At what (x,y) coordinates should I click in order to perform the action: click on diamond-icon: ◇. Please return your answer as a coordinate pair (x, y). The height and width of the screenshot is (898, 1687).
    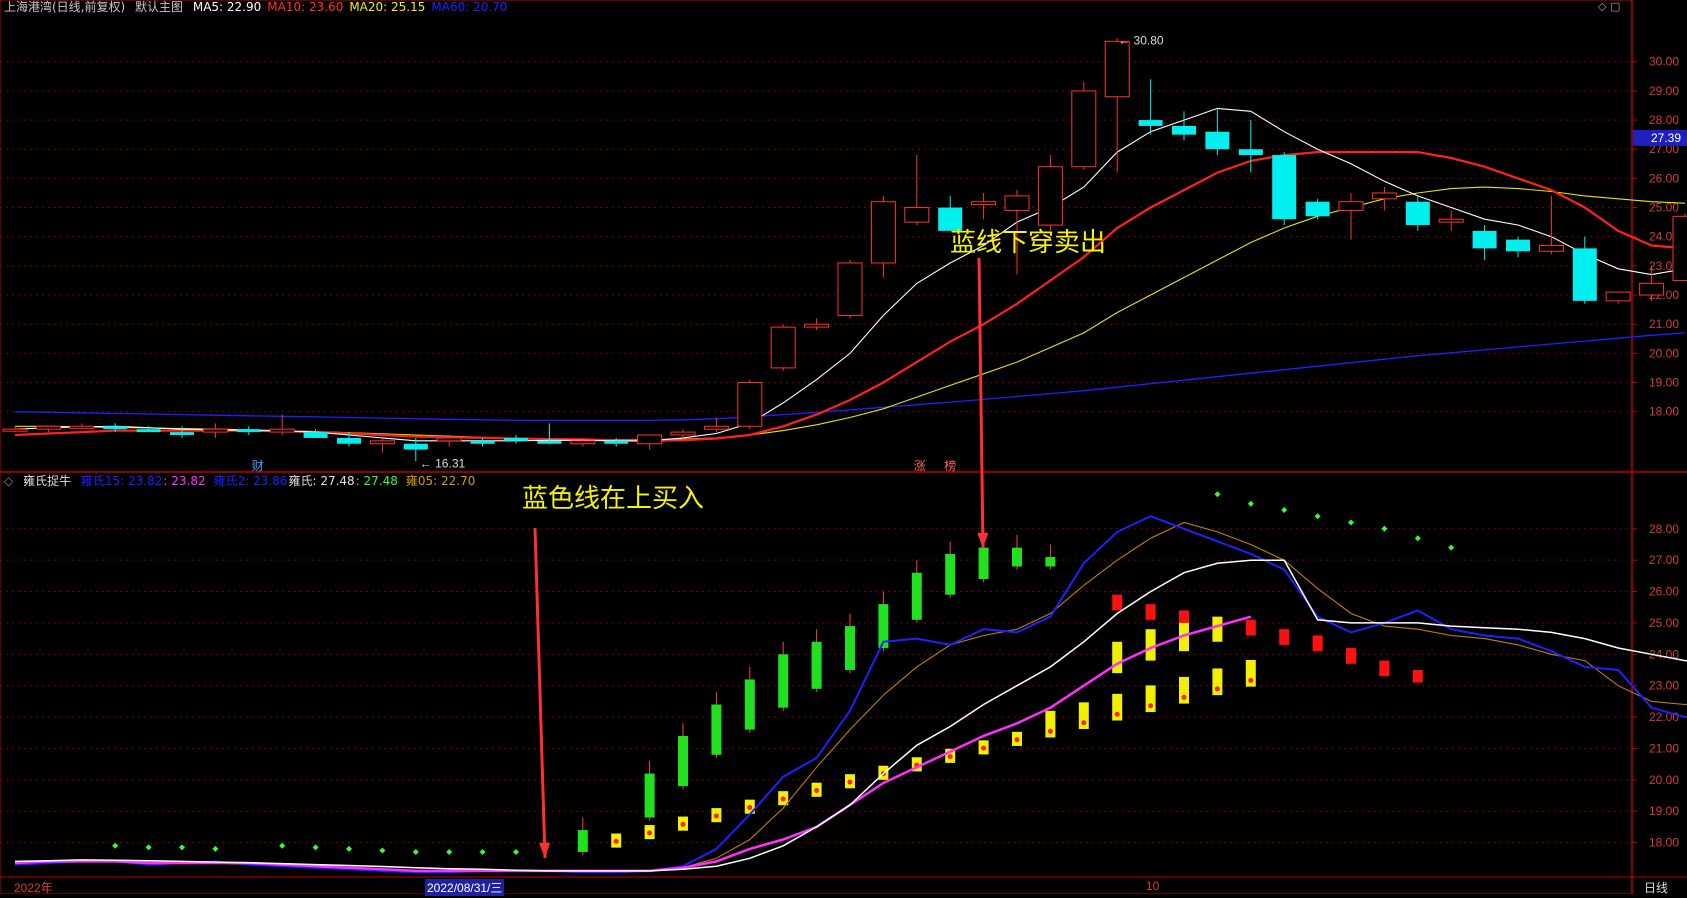
    Looking at the image, I should click on (1602, 6).